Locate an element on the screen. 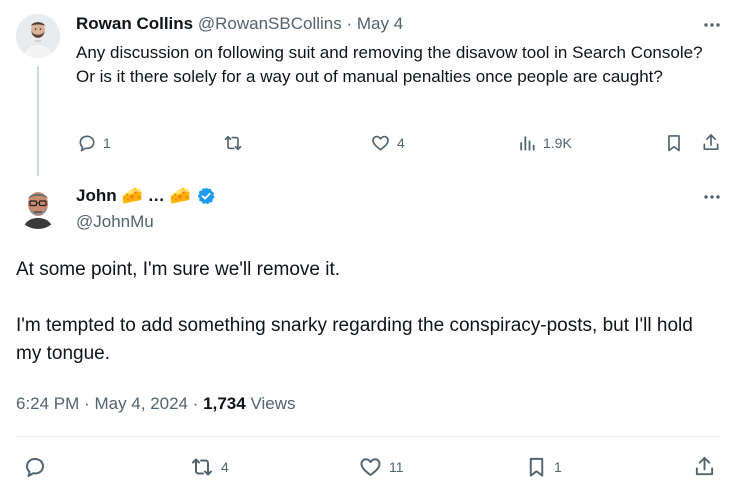 Image resolution: width=737 pixels, height=492 pixels. cheese-emoji-1: 🧀 is located at coordinates (132, 196).